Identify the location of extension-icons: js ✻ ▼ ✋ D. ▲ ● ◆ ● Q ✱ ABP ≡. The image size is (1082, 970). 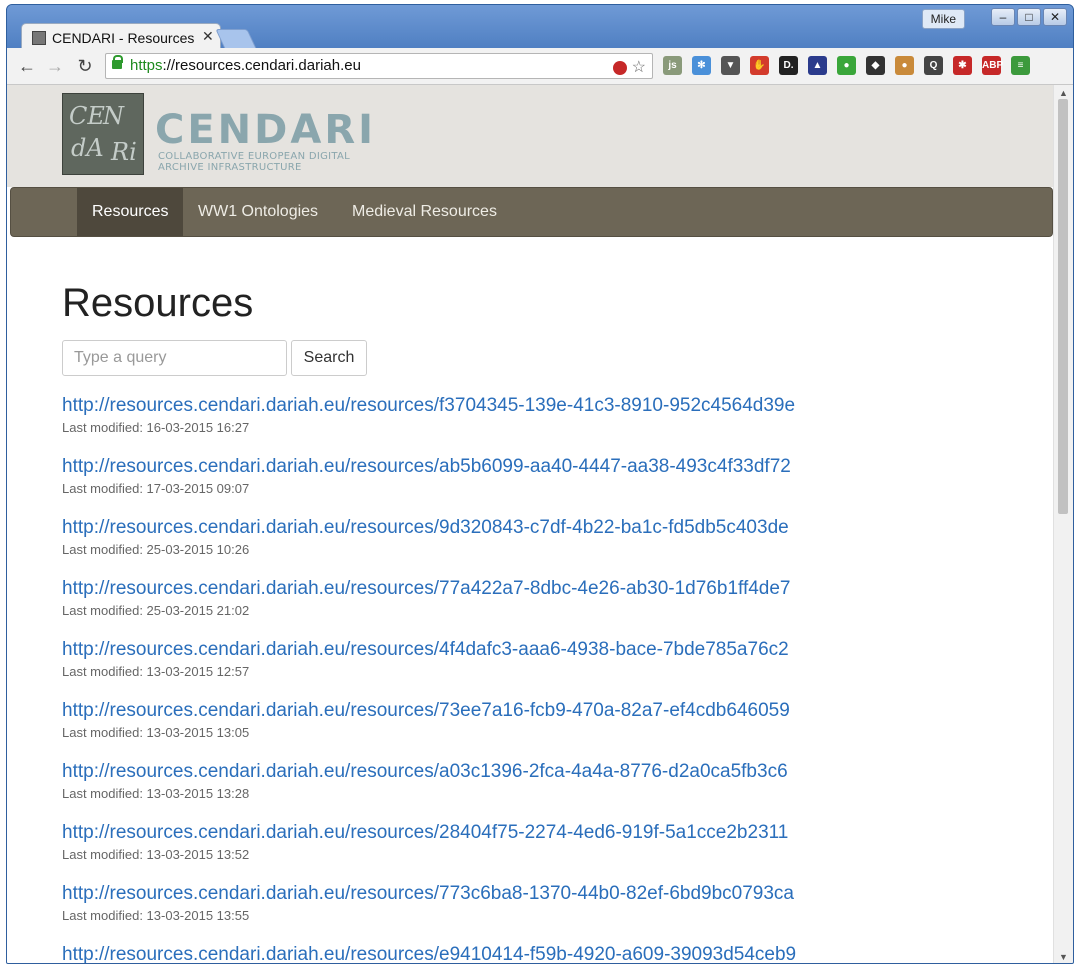
(846, 65).